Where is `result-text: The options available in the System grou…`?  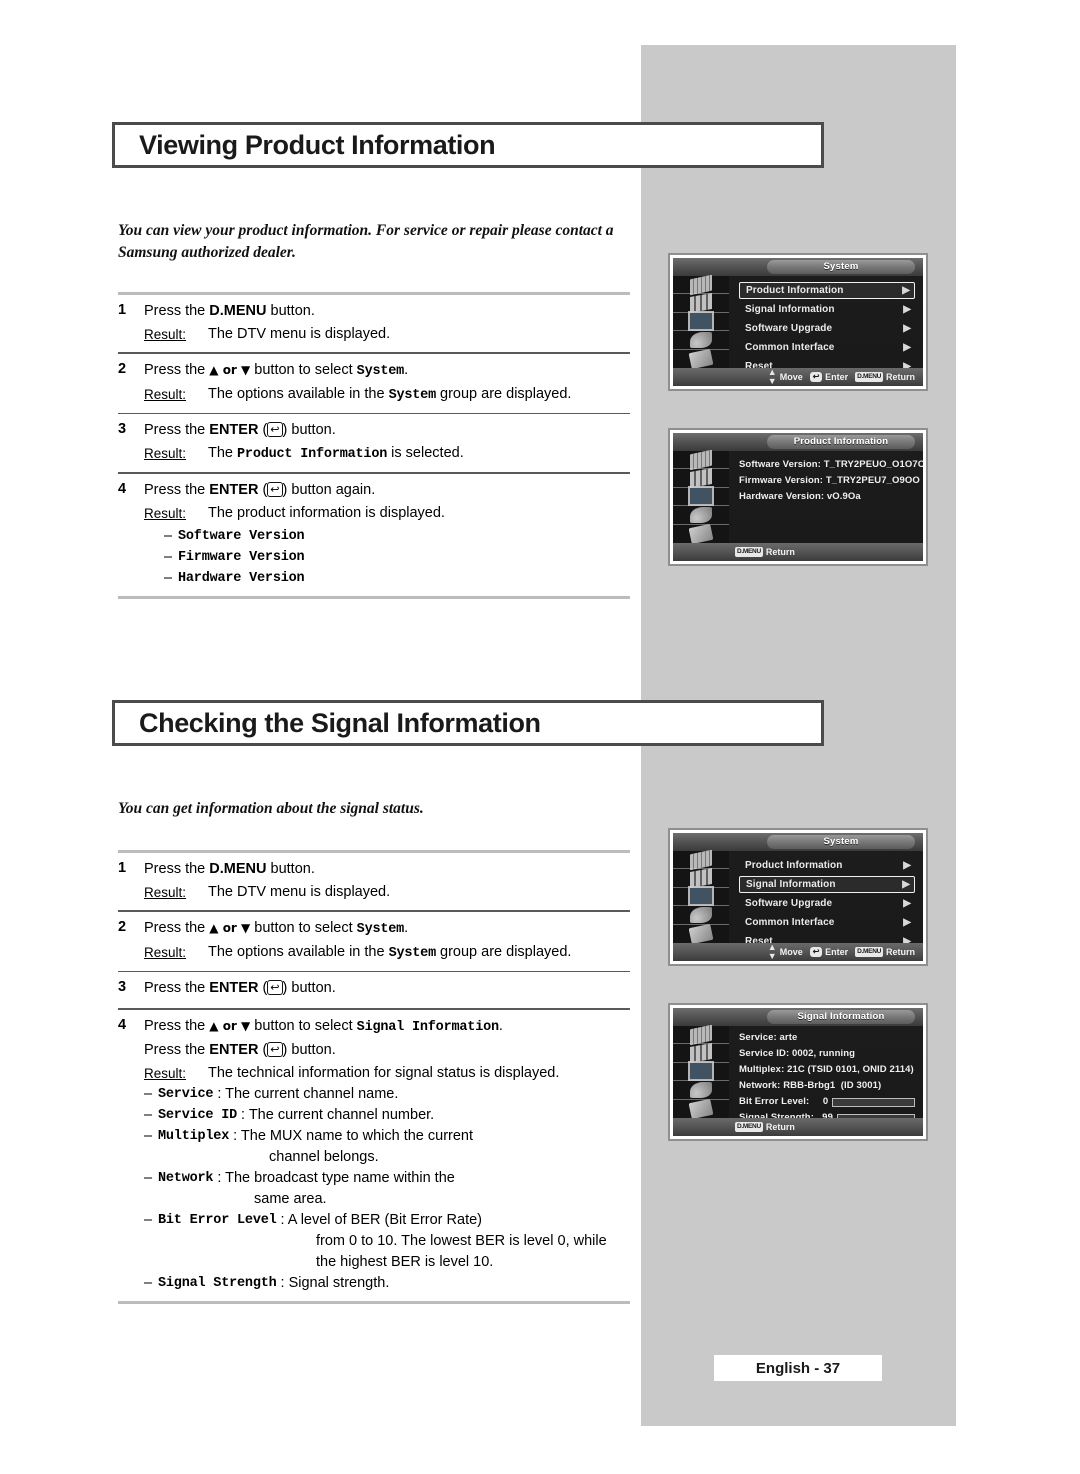 result-text: The options available in the System grou… is located at coordinates (419, 395).